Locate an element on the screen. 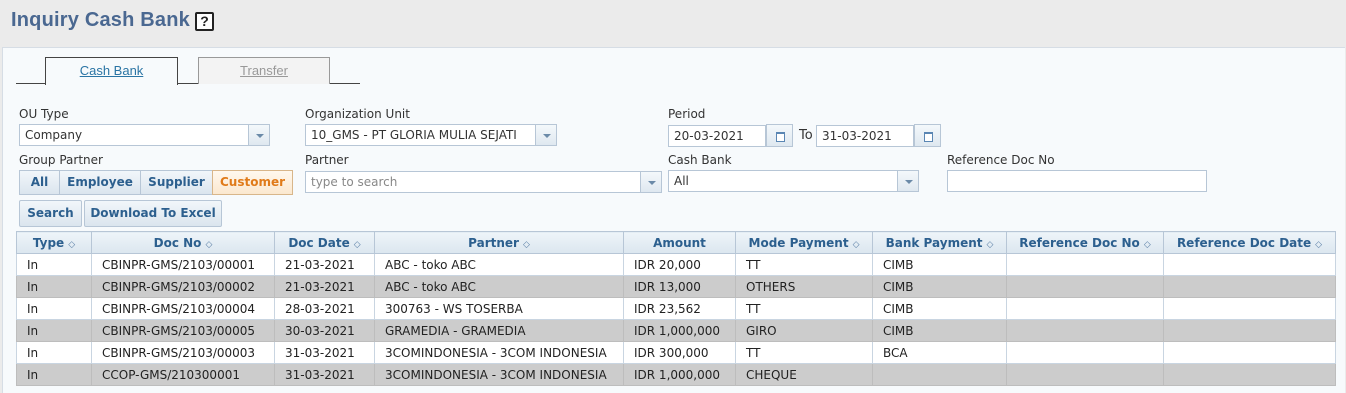 This screenshot has height=393, width=1346. period-from-value: 20-03-2021 is located at coordinates (709, 136).